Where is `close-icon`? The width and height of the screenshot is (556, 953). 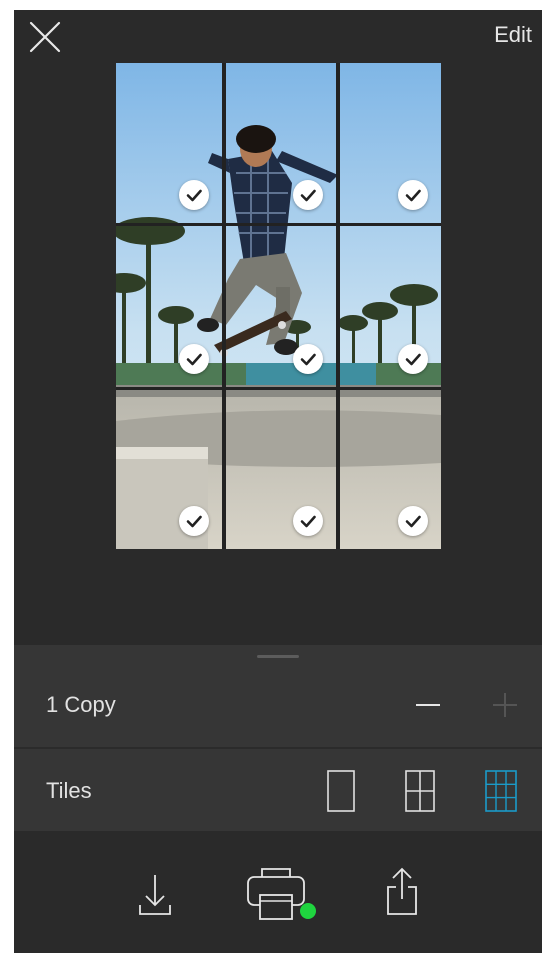
close-icon is located at coordinates (45, 37).